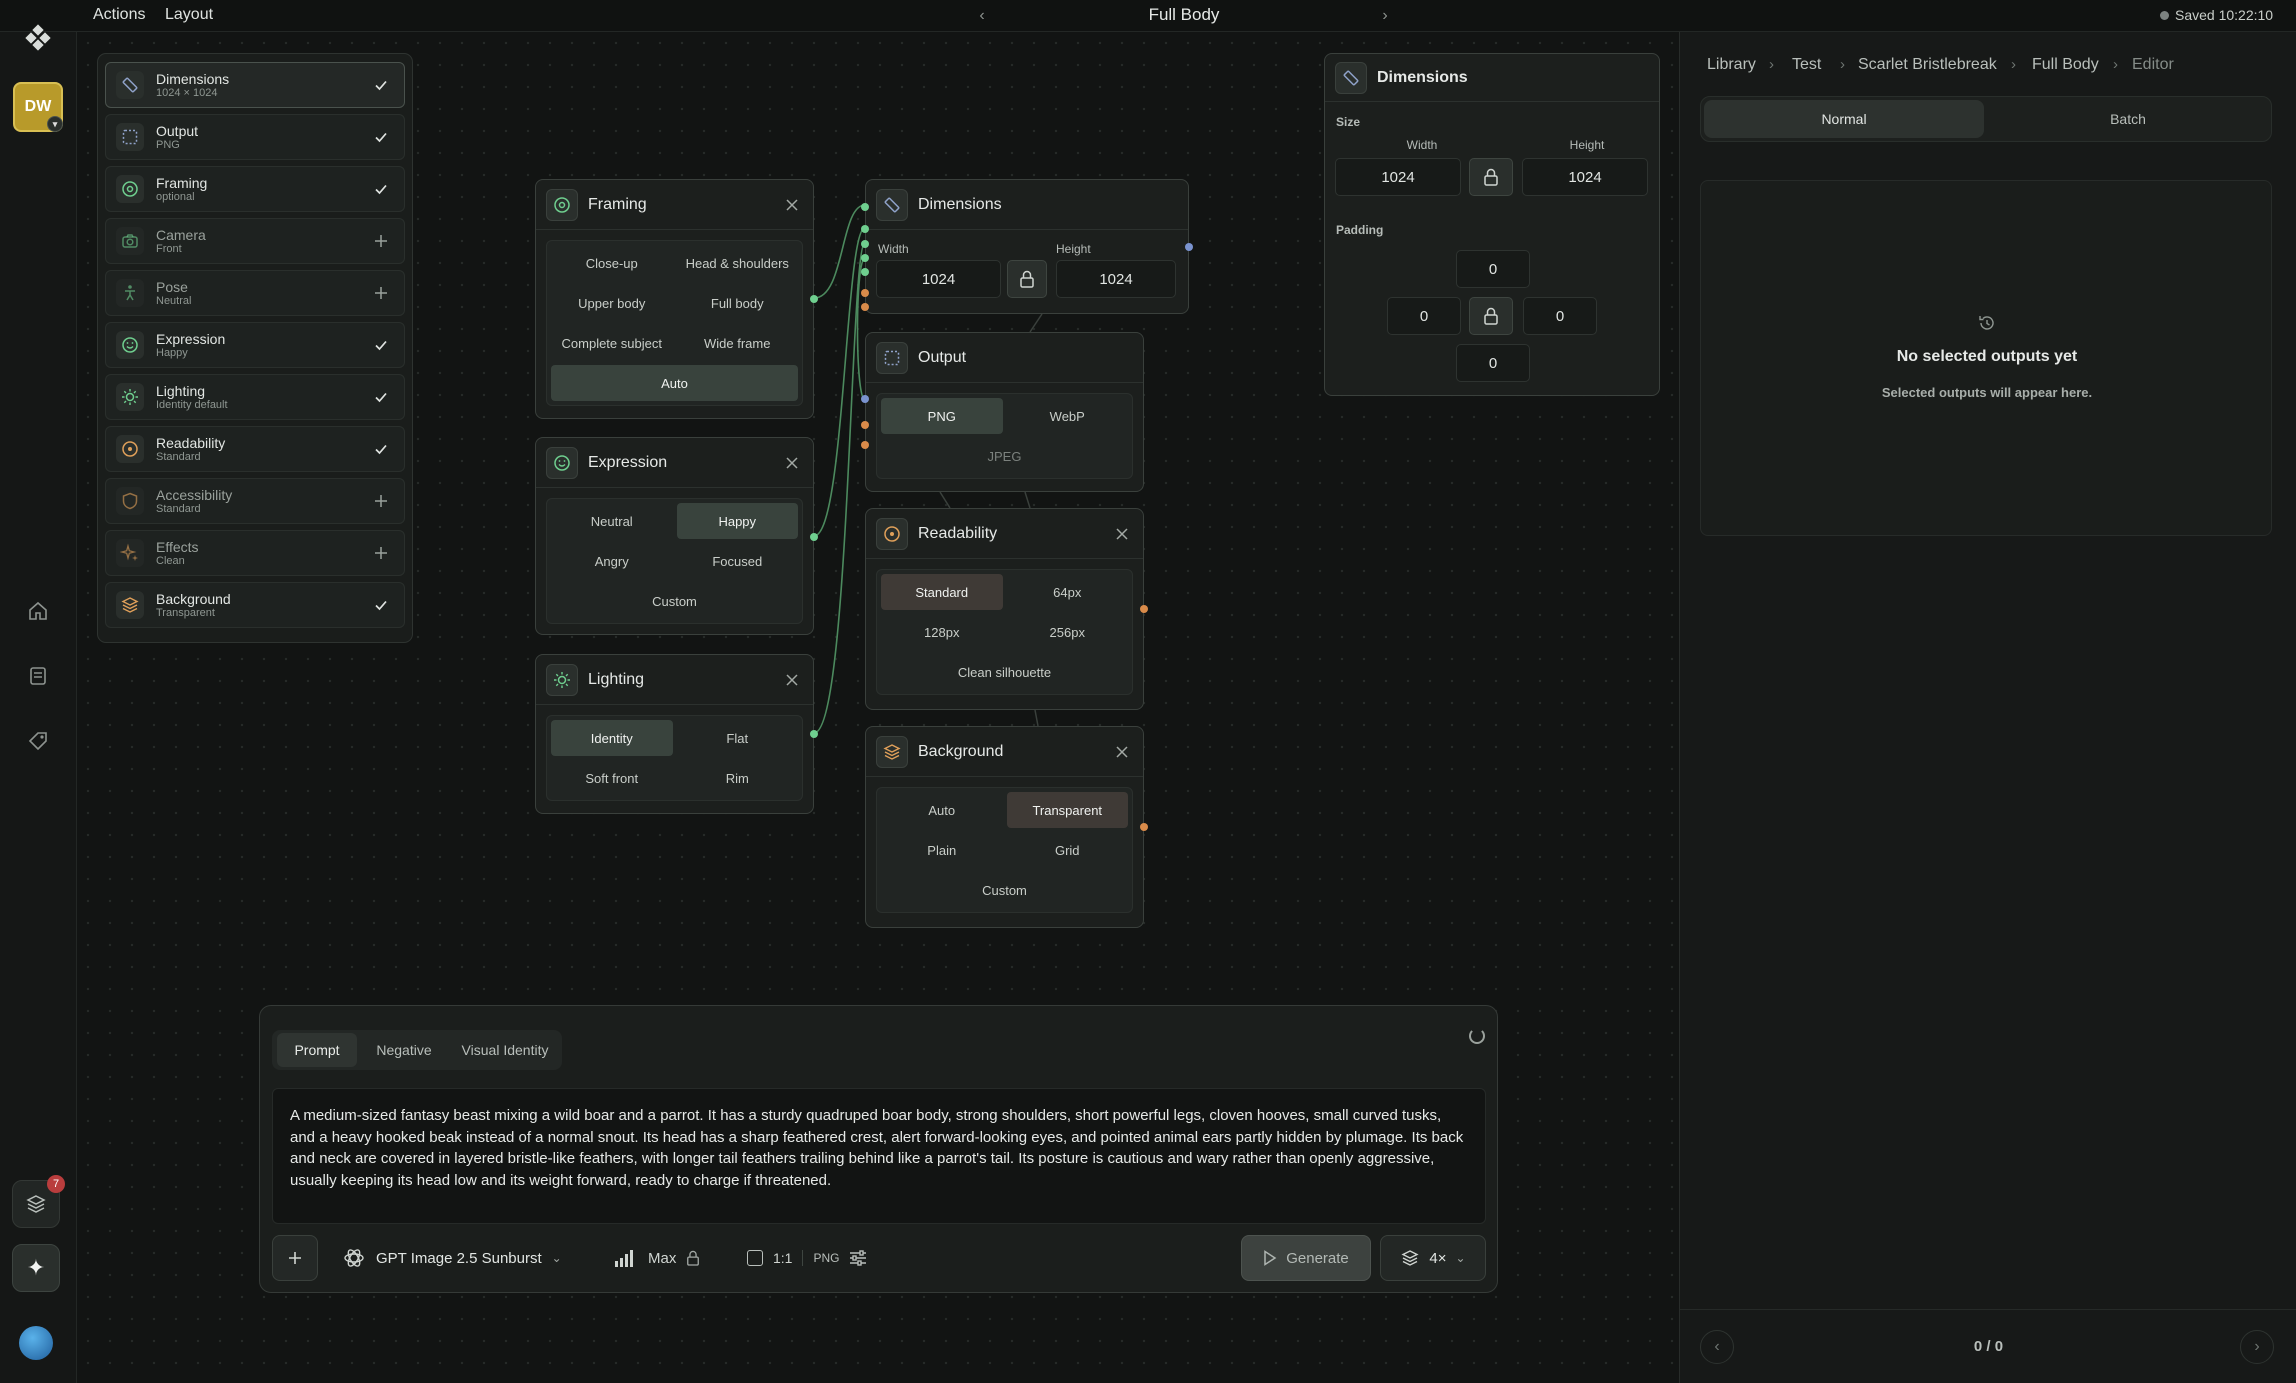 Image resolution: width=2296 pixels, height=1383 pixels. What do you see at coordinates (452, 1258) in the screenshot?
I see `model-selector: GPT Image 2.5 Sunburst ⌄` at bounding box center [452, 1258].